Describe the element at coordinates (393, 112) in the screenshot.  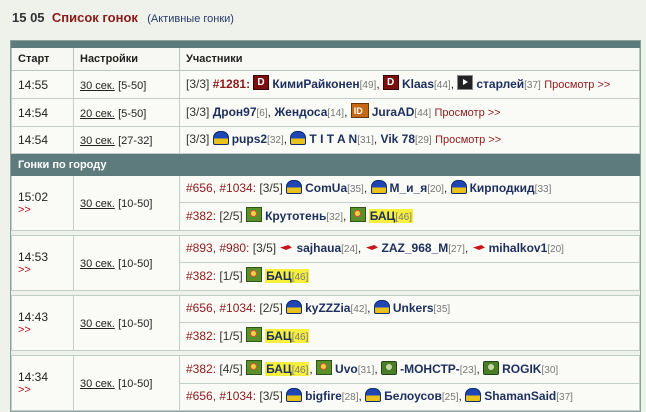
I see `player-name: JuraAD` at that location.